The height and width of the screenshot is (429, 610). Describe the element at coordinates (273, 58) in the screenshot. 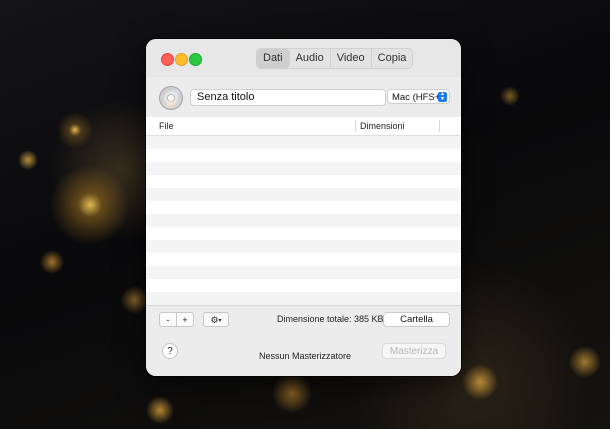

I see `tab-dati: Dati` at that location.